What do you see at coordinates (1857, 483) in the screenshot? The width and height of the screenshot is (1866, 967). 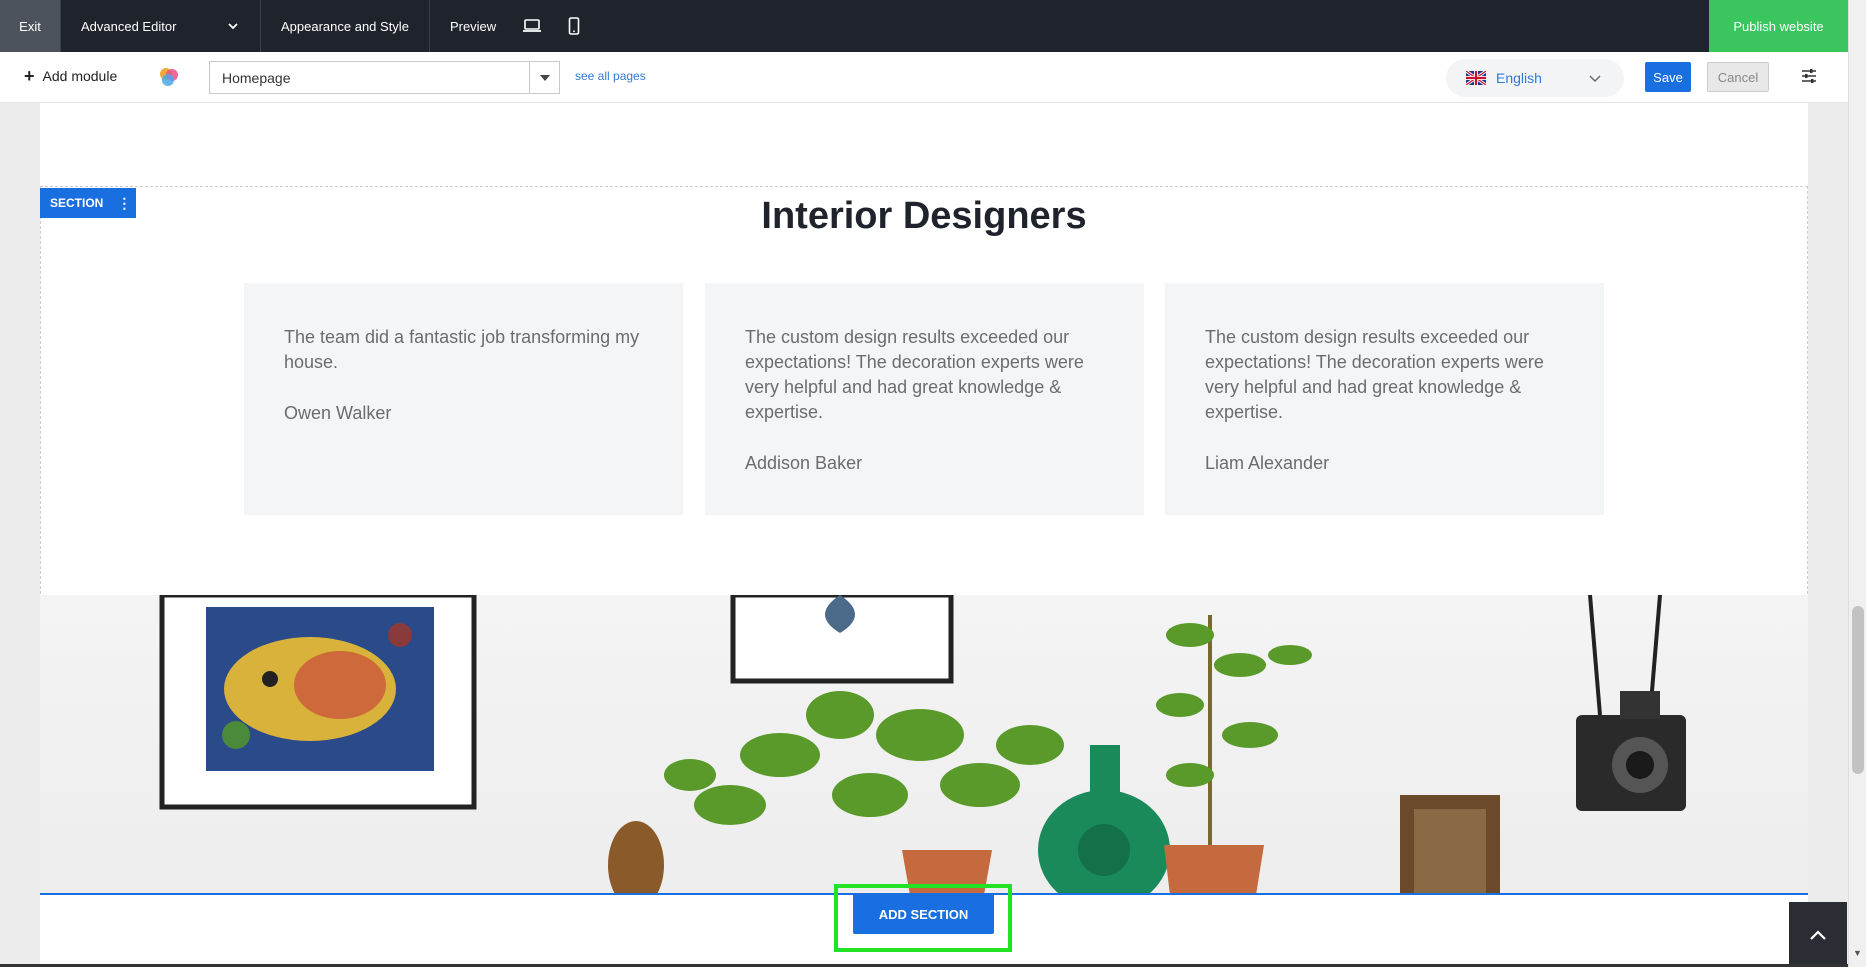 I see `page-scrollbar: ▼` at bounding box center [1857, 483].